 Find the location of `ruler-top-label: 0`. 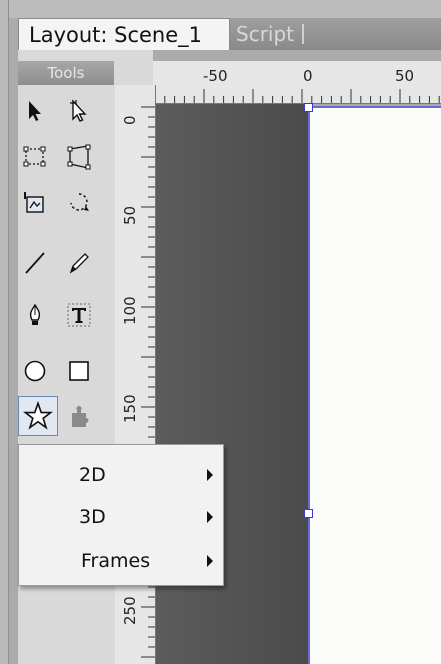

ruler-top-label: 0 is located at coordinates (308, 76).